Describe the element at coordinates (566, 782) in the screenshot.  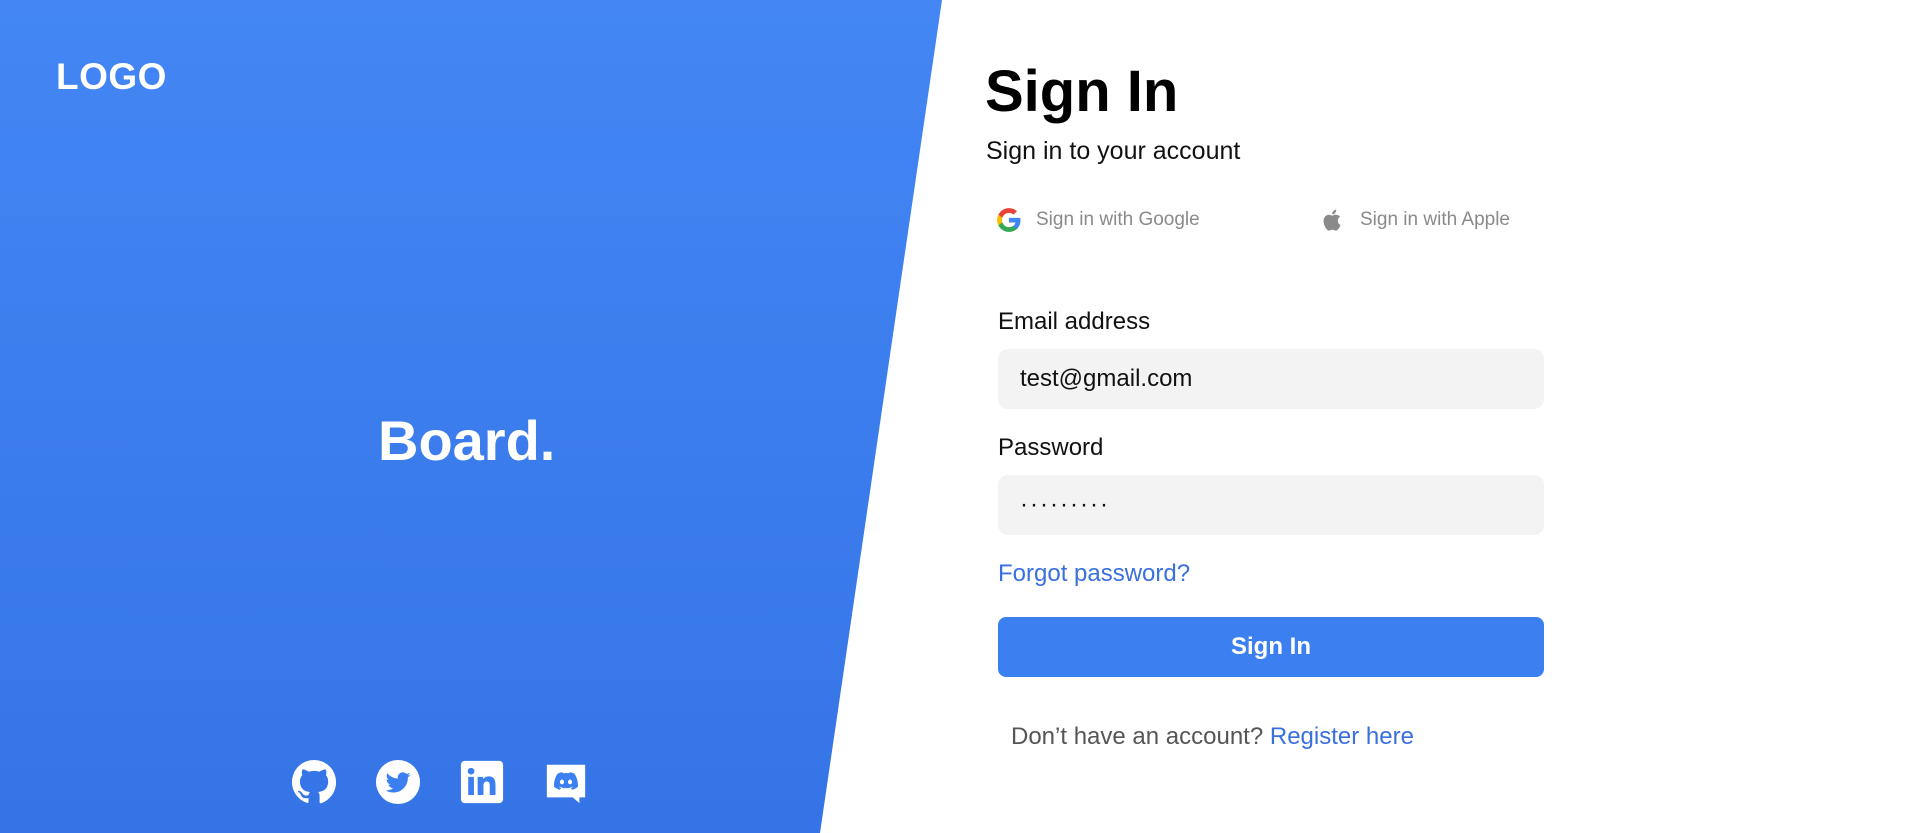
I see `discord-icon` at that location.